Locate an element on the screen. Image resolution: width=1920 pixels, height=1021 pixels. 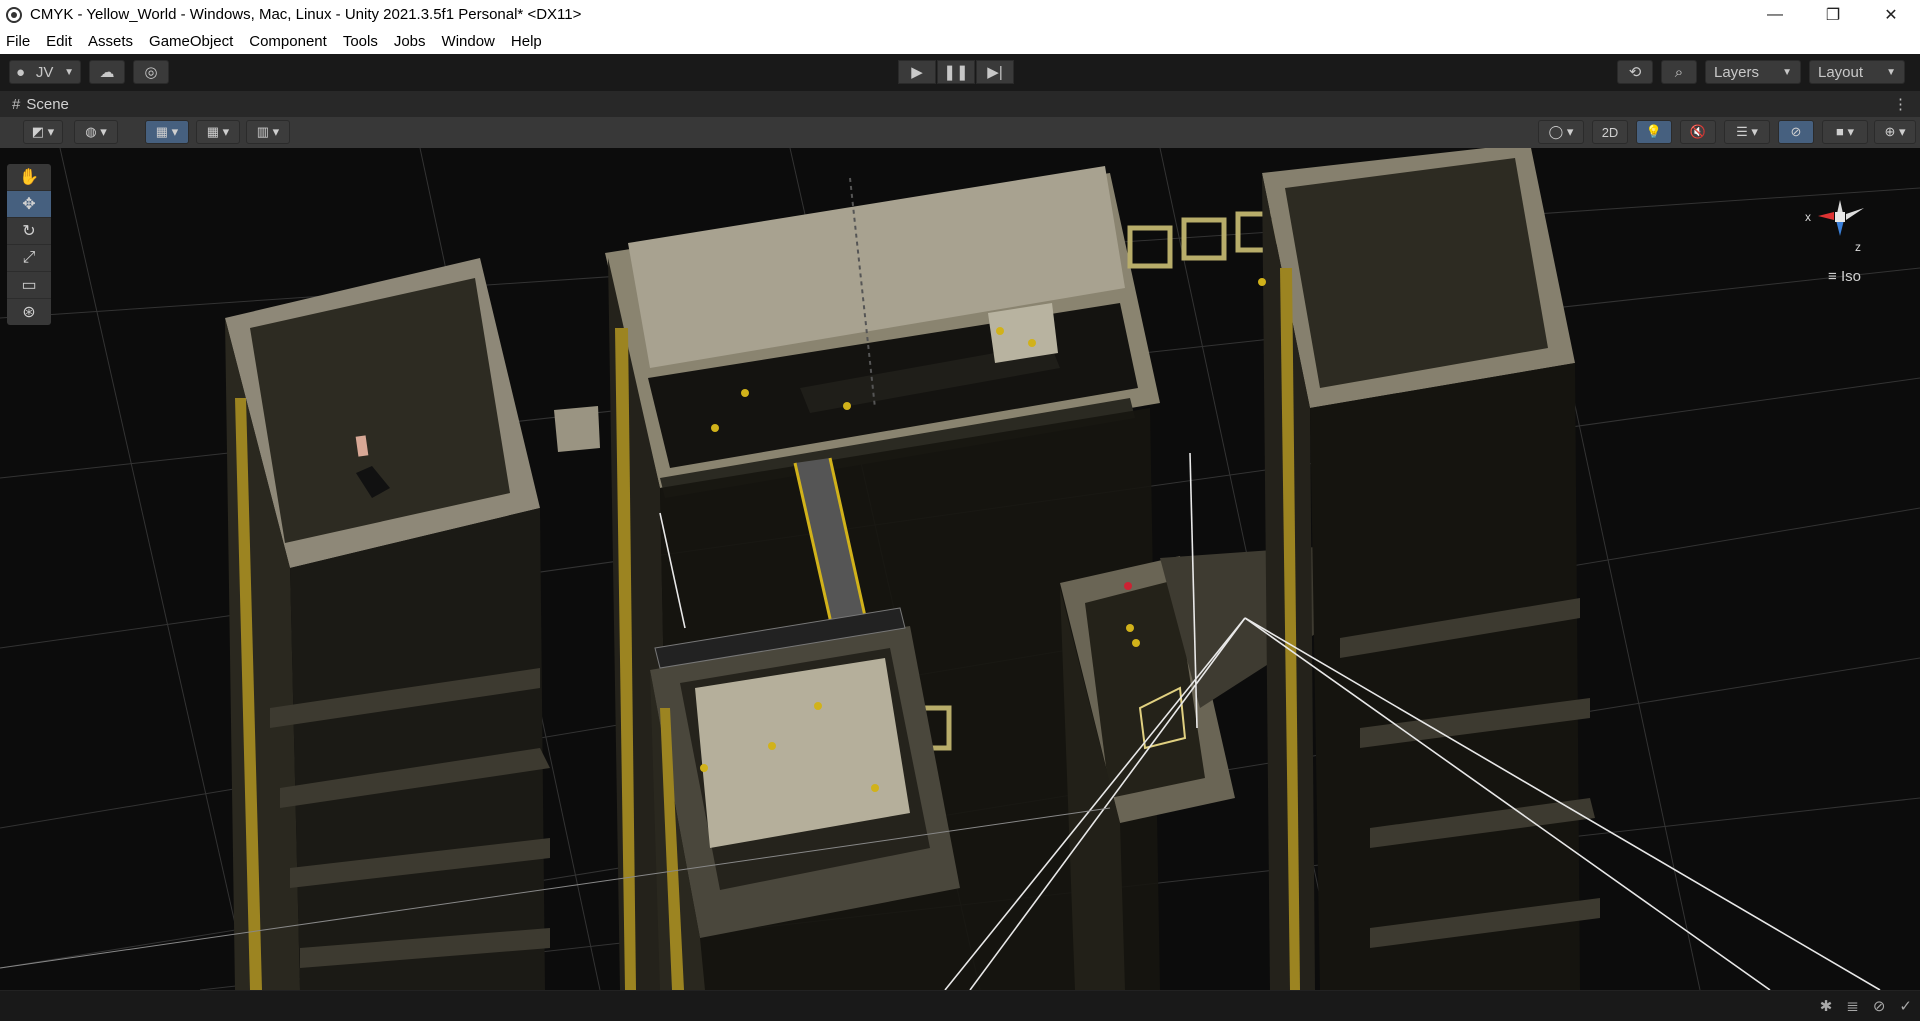
axis-gizmo-icon is located at coordinates (1841, 218).